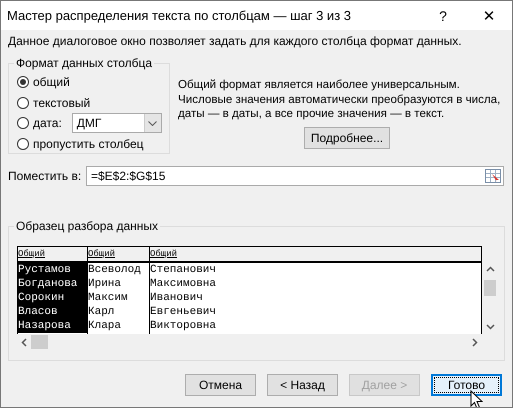  What do you see at coordinates (117, 123) in the screenshot?
I see `date-dropdown: ДМГ` at bounding box center [117, 123].